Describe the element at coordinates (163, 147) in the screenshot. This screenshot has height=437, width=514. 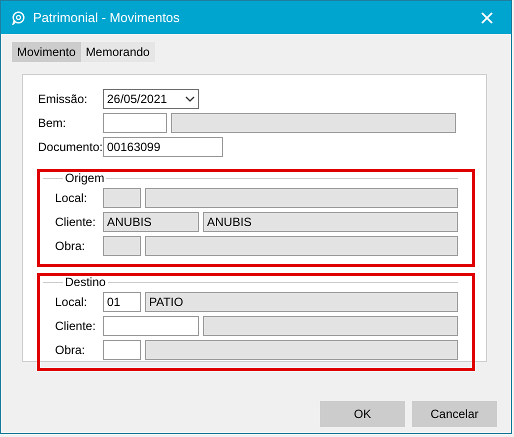
I see `input-field: 00163099` at that location.